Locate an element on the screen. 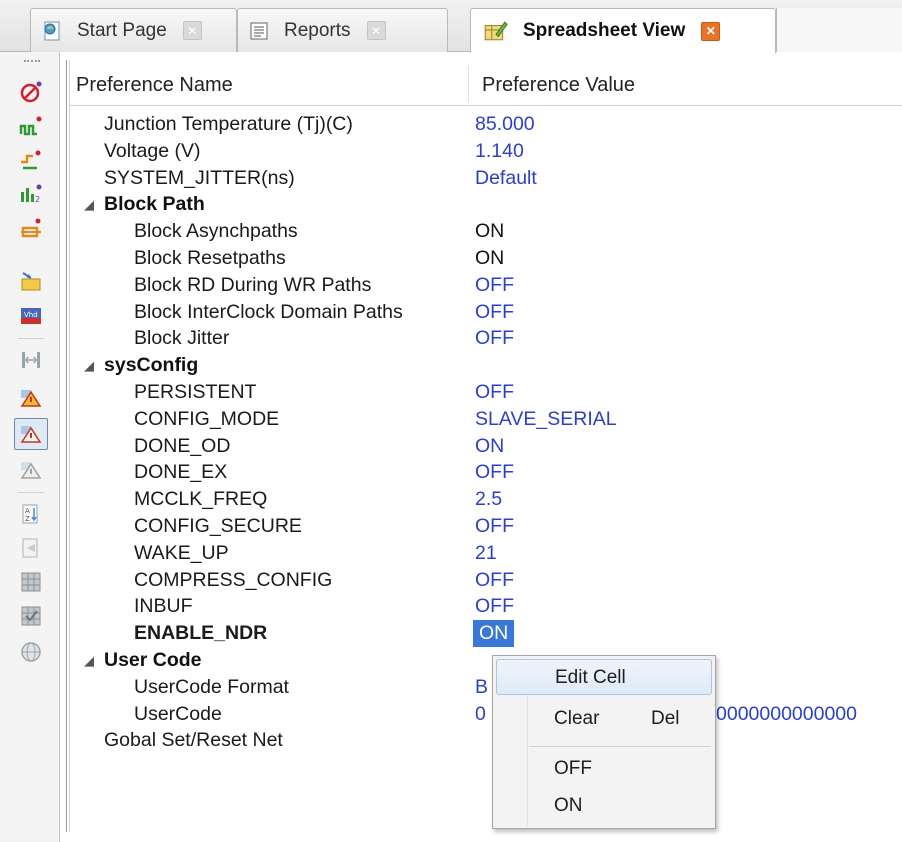 The image size is (902, 842). preference-value: B is located at coordinates (481, 687).